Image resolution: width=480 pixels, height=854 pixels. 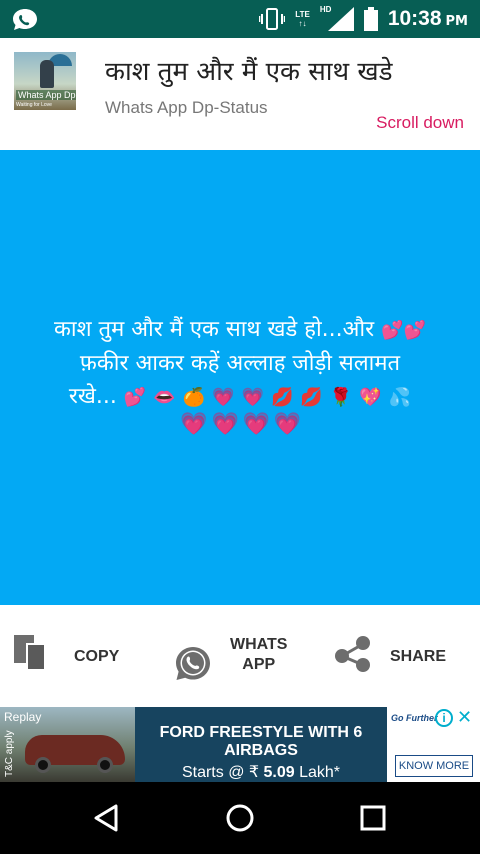 What do you see at coordinates (311, 397) in the screenshot?
I see `emoji-6: 💋` at bounding box center [311, 397].